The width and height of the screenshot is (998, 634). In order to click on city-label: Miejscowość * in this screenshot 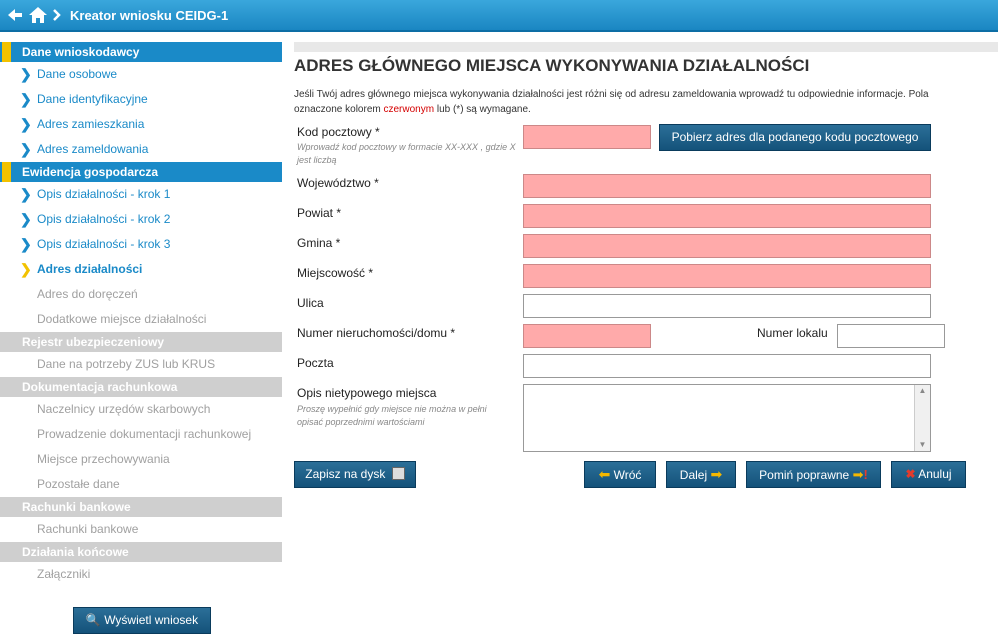, I will do `click(335, 273)`.